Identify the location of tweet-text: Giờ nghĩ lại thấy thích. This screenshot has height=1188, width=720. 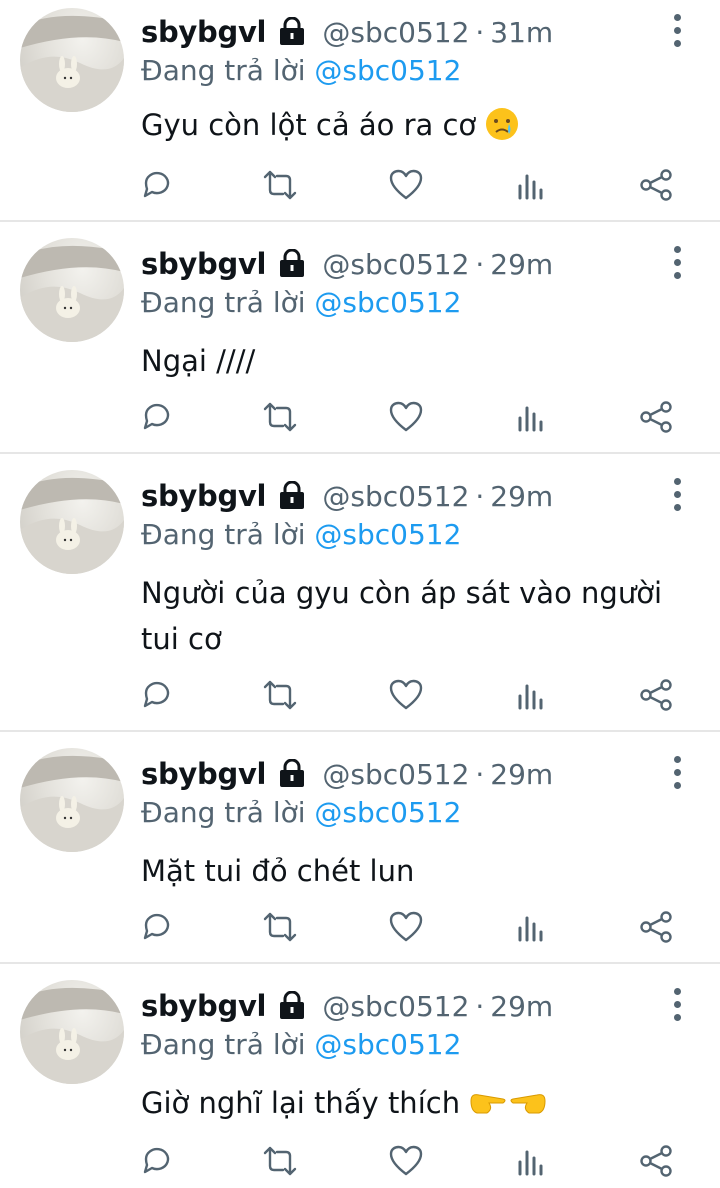
(411, 1106).